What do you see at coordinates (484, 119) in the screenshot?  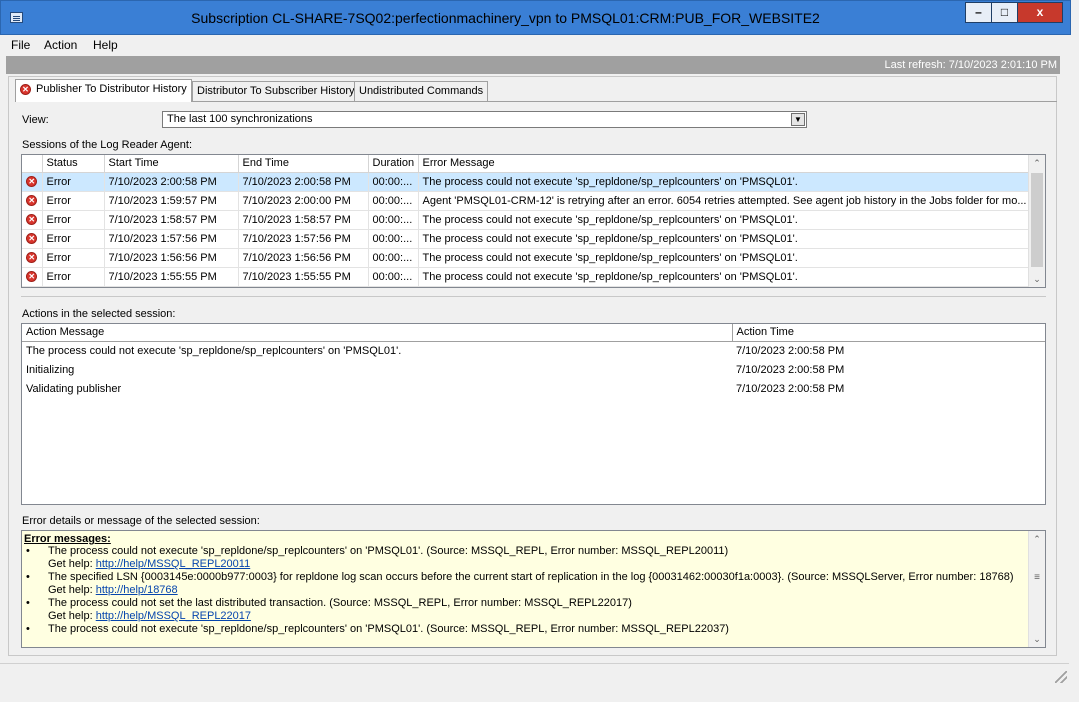 I see `view-dropdown: The last 100 synchronizations ▼` at bounding box center [484, 119].